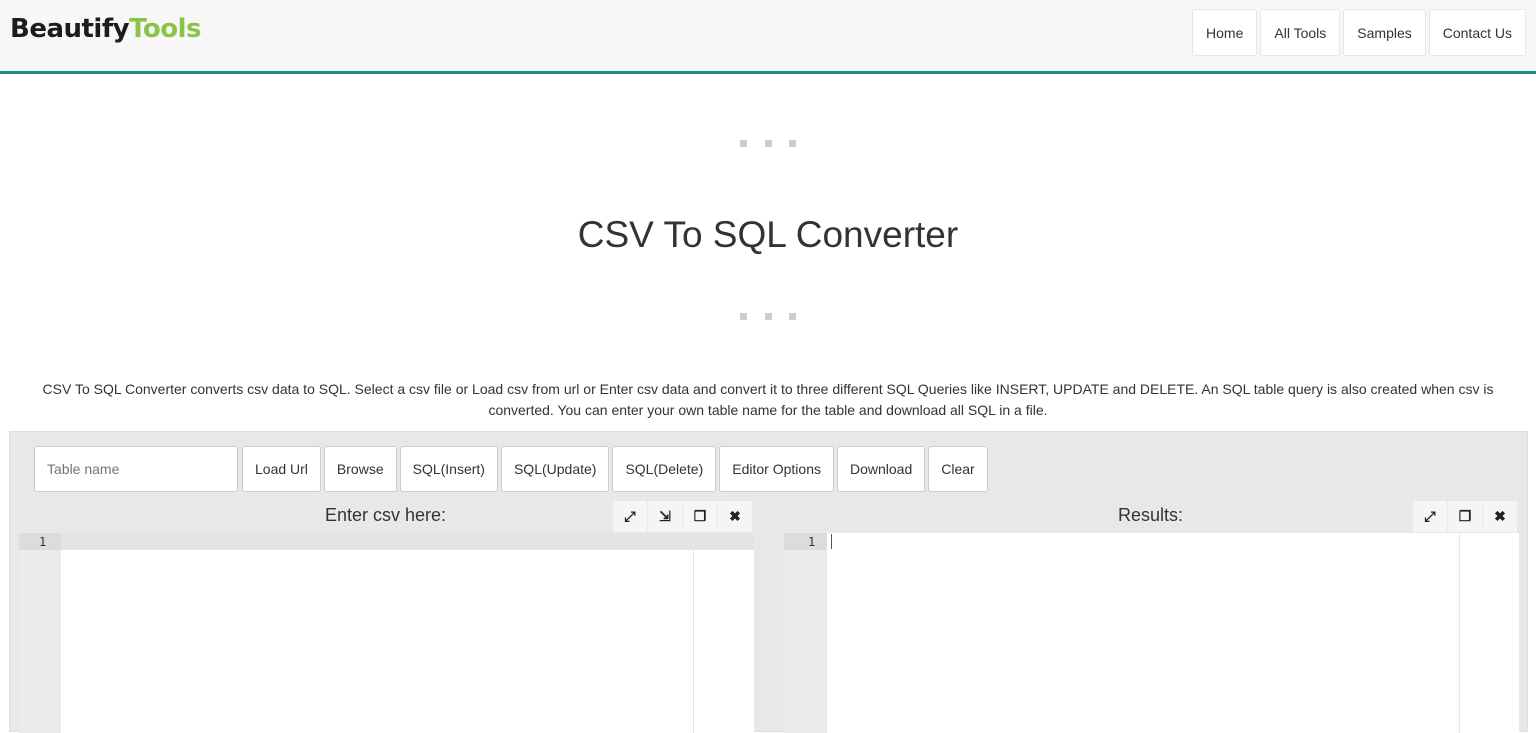  What do you see at coordinates (665, 516) in the screenshot?
I see `beautify-icon: ⇲` at bounding box center [665, 516].